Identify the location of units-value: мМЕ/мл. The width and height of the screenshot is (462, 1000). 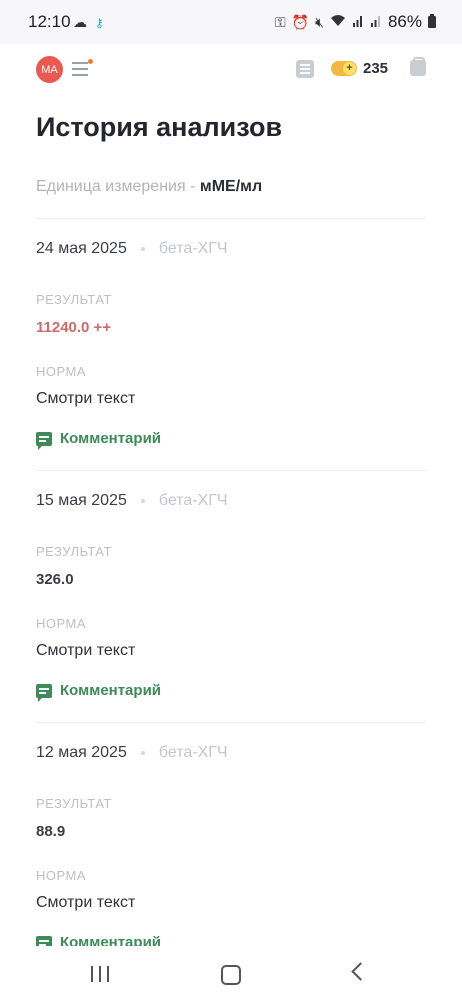
(231, 186).